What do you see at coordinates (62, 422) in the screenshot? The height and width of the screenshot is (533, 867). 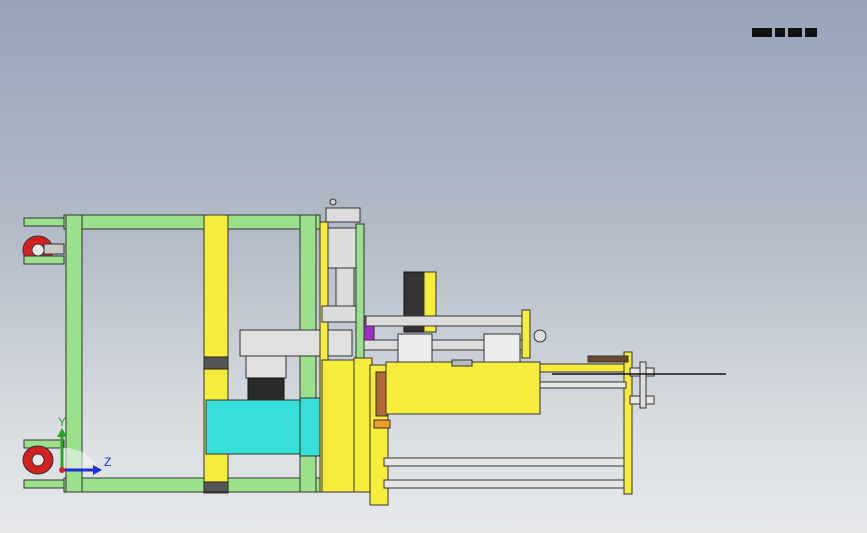 I see `y-axis-label: Y` at bounding box center [62, 422].